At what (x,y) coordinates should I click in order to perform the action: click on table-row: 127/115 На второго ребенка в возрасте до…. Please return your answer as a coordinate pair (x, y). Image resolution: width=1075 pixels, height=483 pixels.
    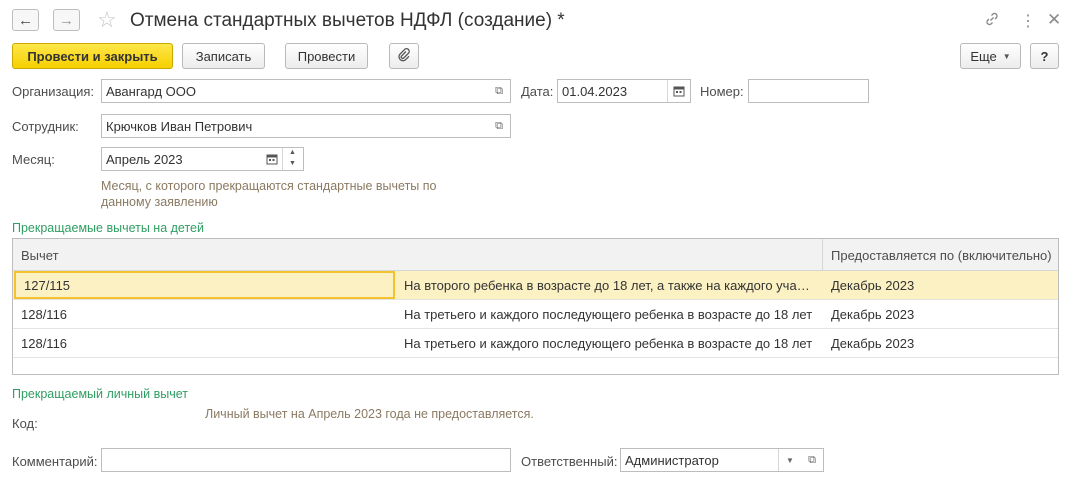
    Looking at the image, I should click on (535, 285).